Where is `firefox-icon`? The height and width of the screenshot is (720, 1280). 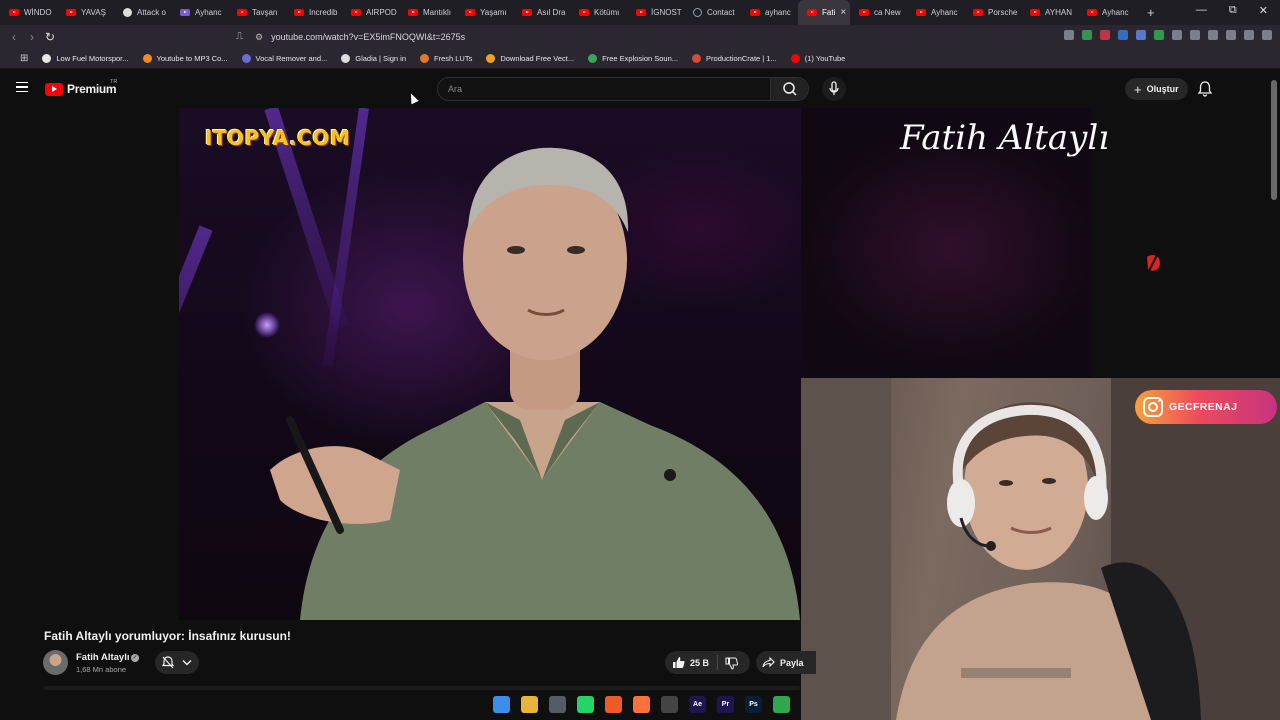 firefox-icon is located at coordinates (641, 704).